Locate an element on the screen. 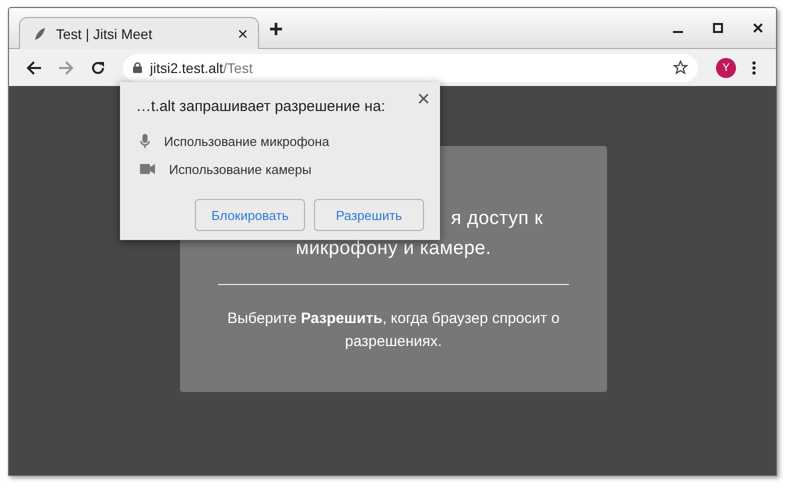  card-heading: микрофону и камере. is located at coordinates (394, 249).